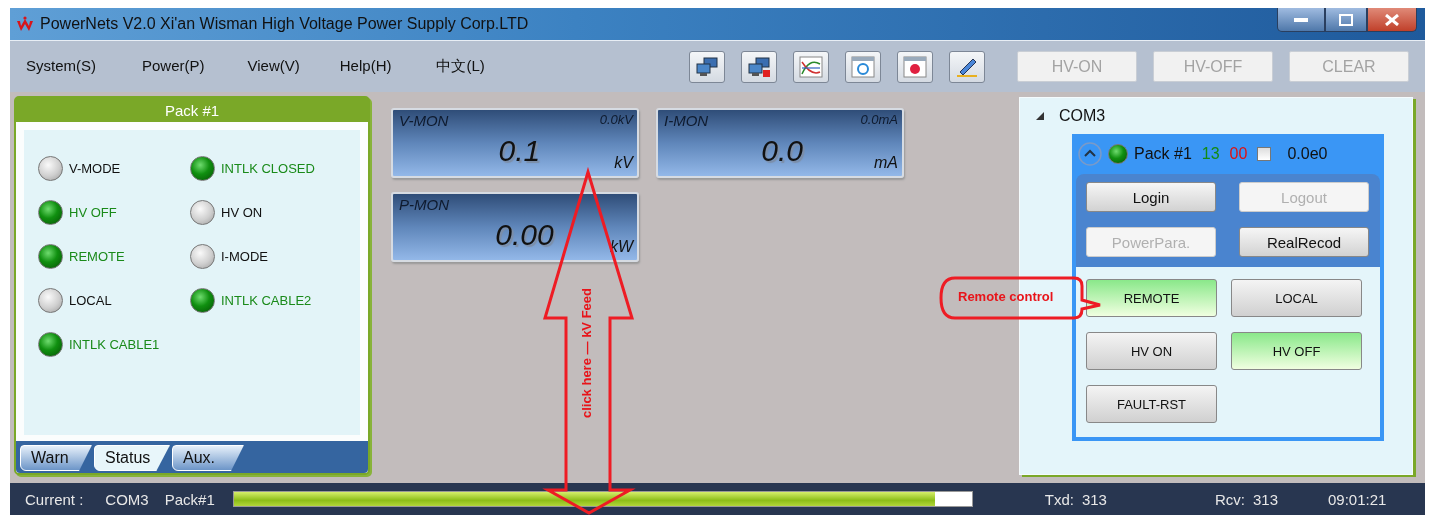 This screenshot has width=1431, height=523. What do you see at coordinates (1151, 197) in the screenshot?
I see `session-button: Login` at bounding box center [1151, 197].